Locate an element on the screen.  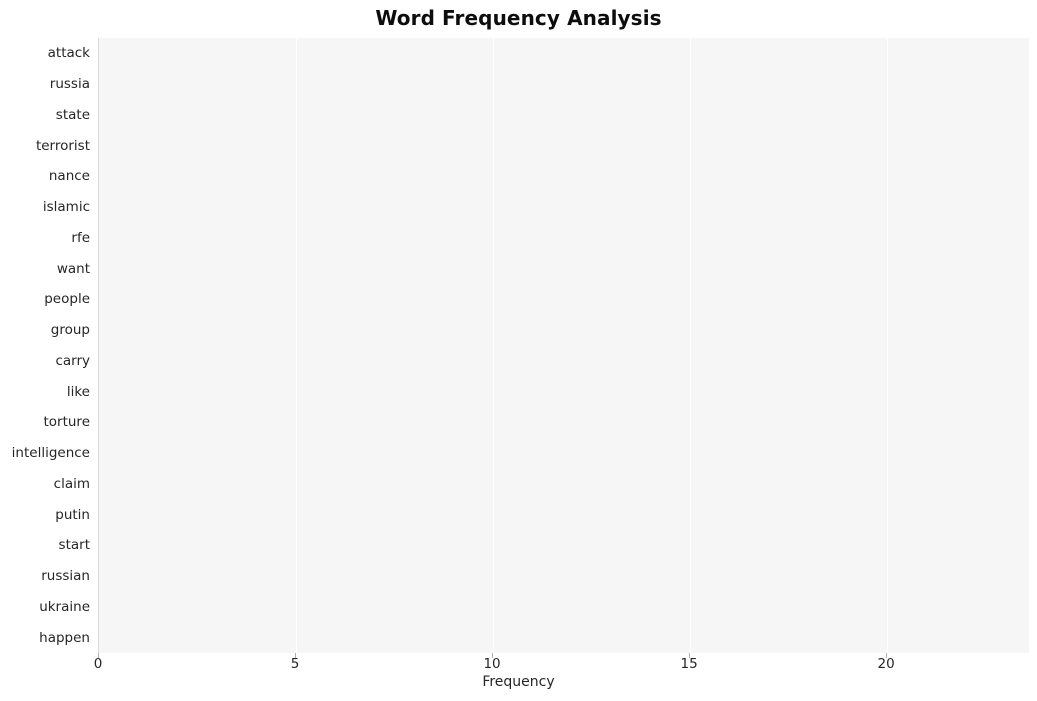
y-tick-label: russia is located at coordinates (69, 84).